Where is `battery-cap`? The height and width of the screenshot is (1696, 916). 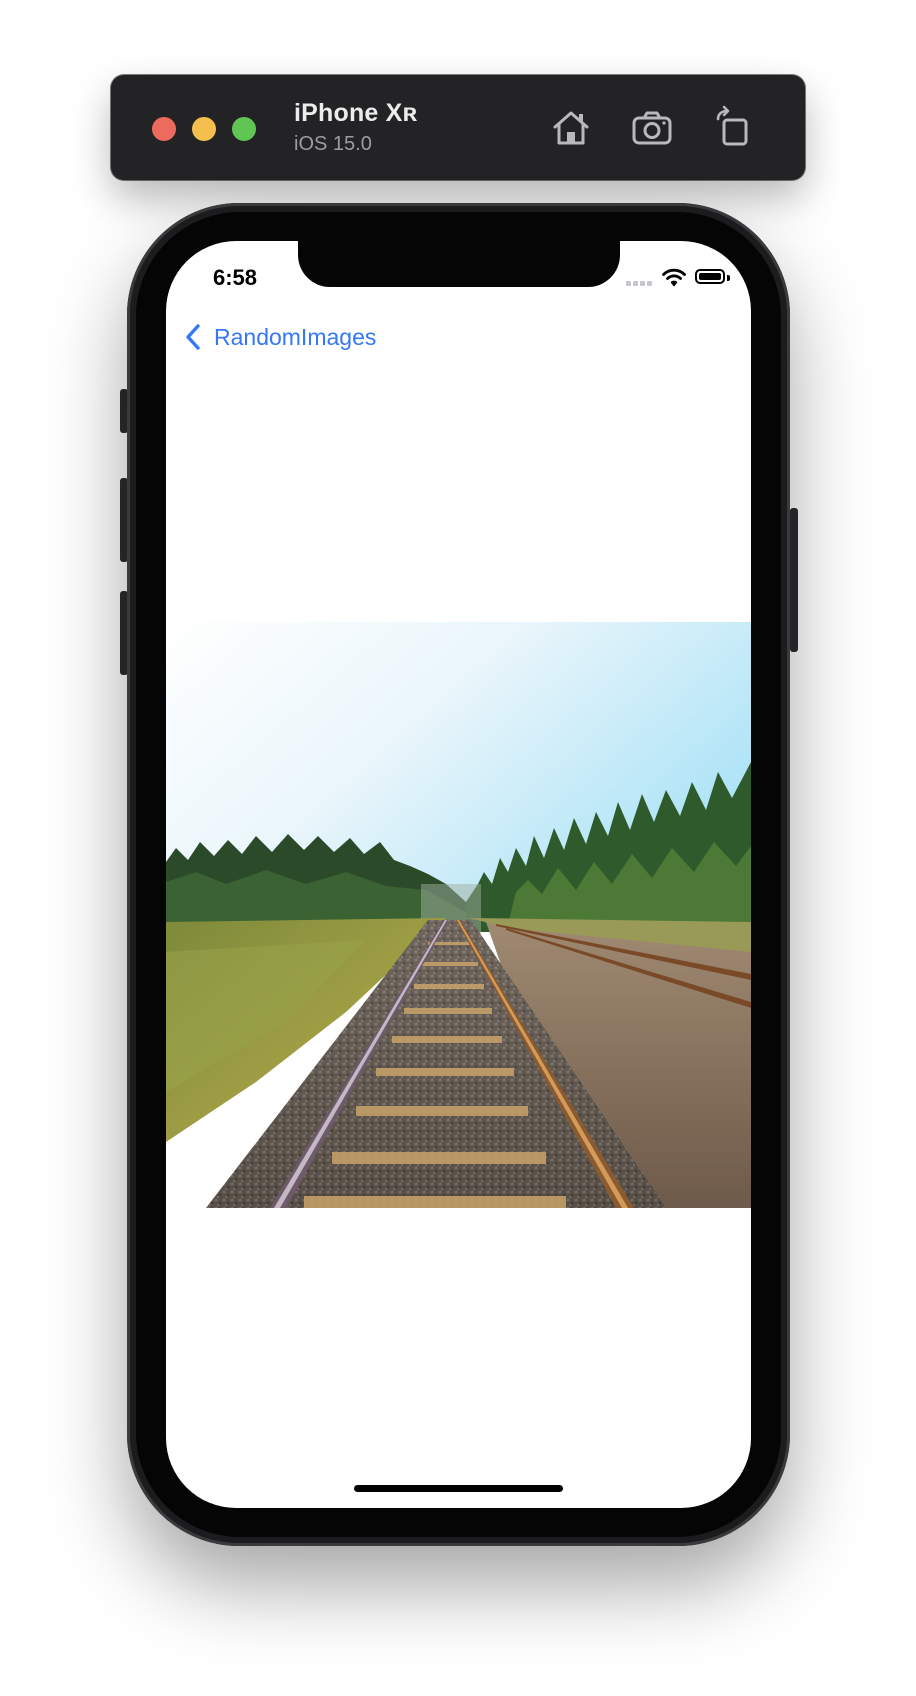 battery-cap is located at coordinates (728, 278).